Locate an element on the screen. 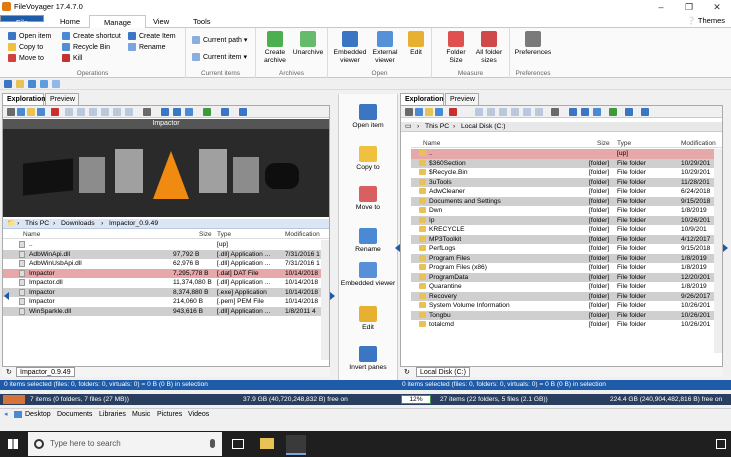 This screenshot has width=731, height=457. table-row: Dwn [folder] File folder 1/8/2019 is located at coordinates (562, 211).